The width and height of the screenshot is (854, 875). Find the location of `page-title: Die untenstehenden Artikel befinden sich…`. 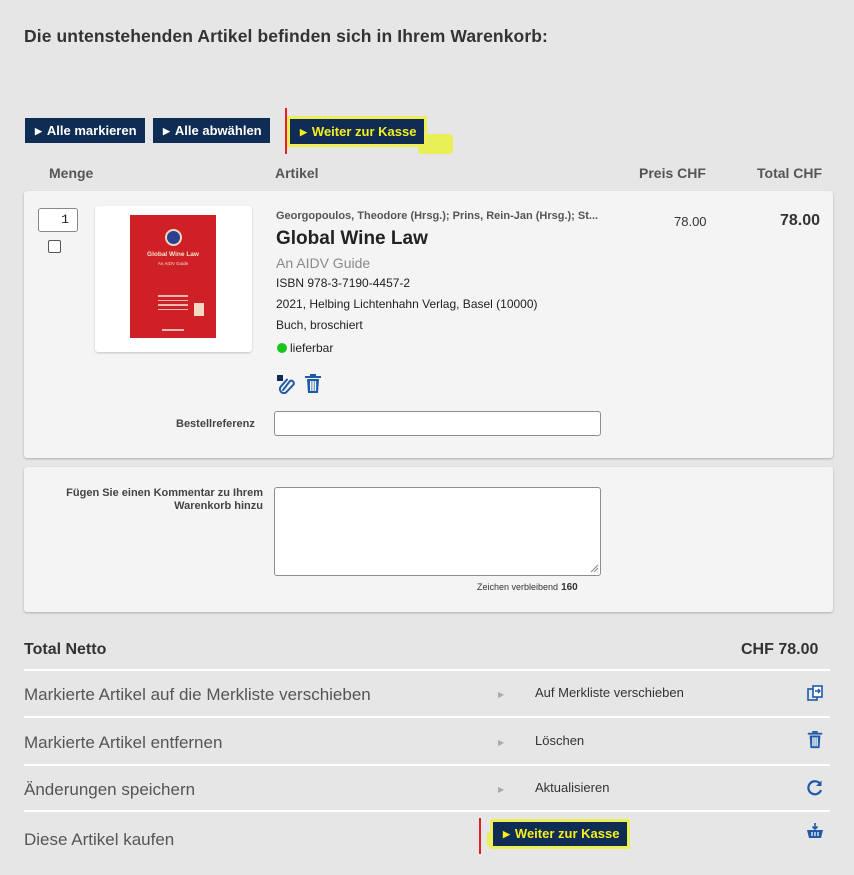

page-title: Die untenstehenden Artikel befinden sich… is located at coordinates (286, 36).